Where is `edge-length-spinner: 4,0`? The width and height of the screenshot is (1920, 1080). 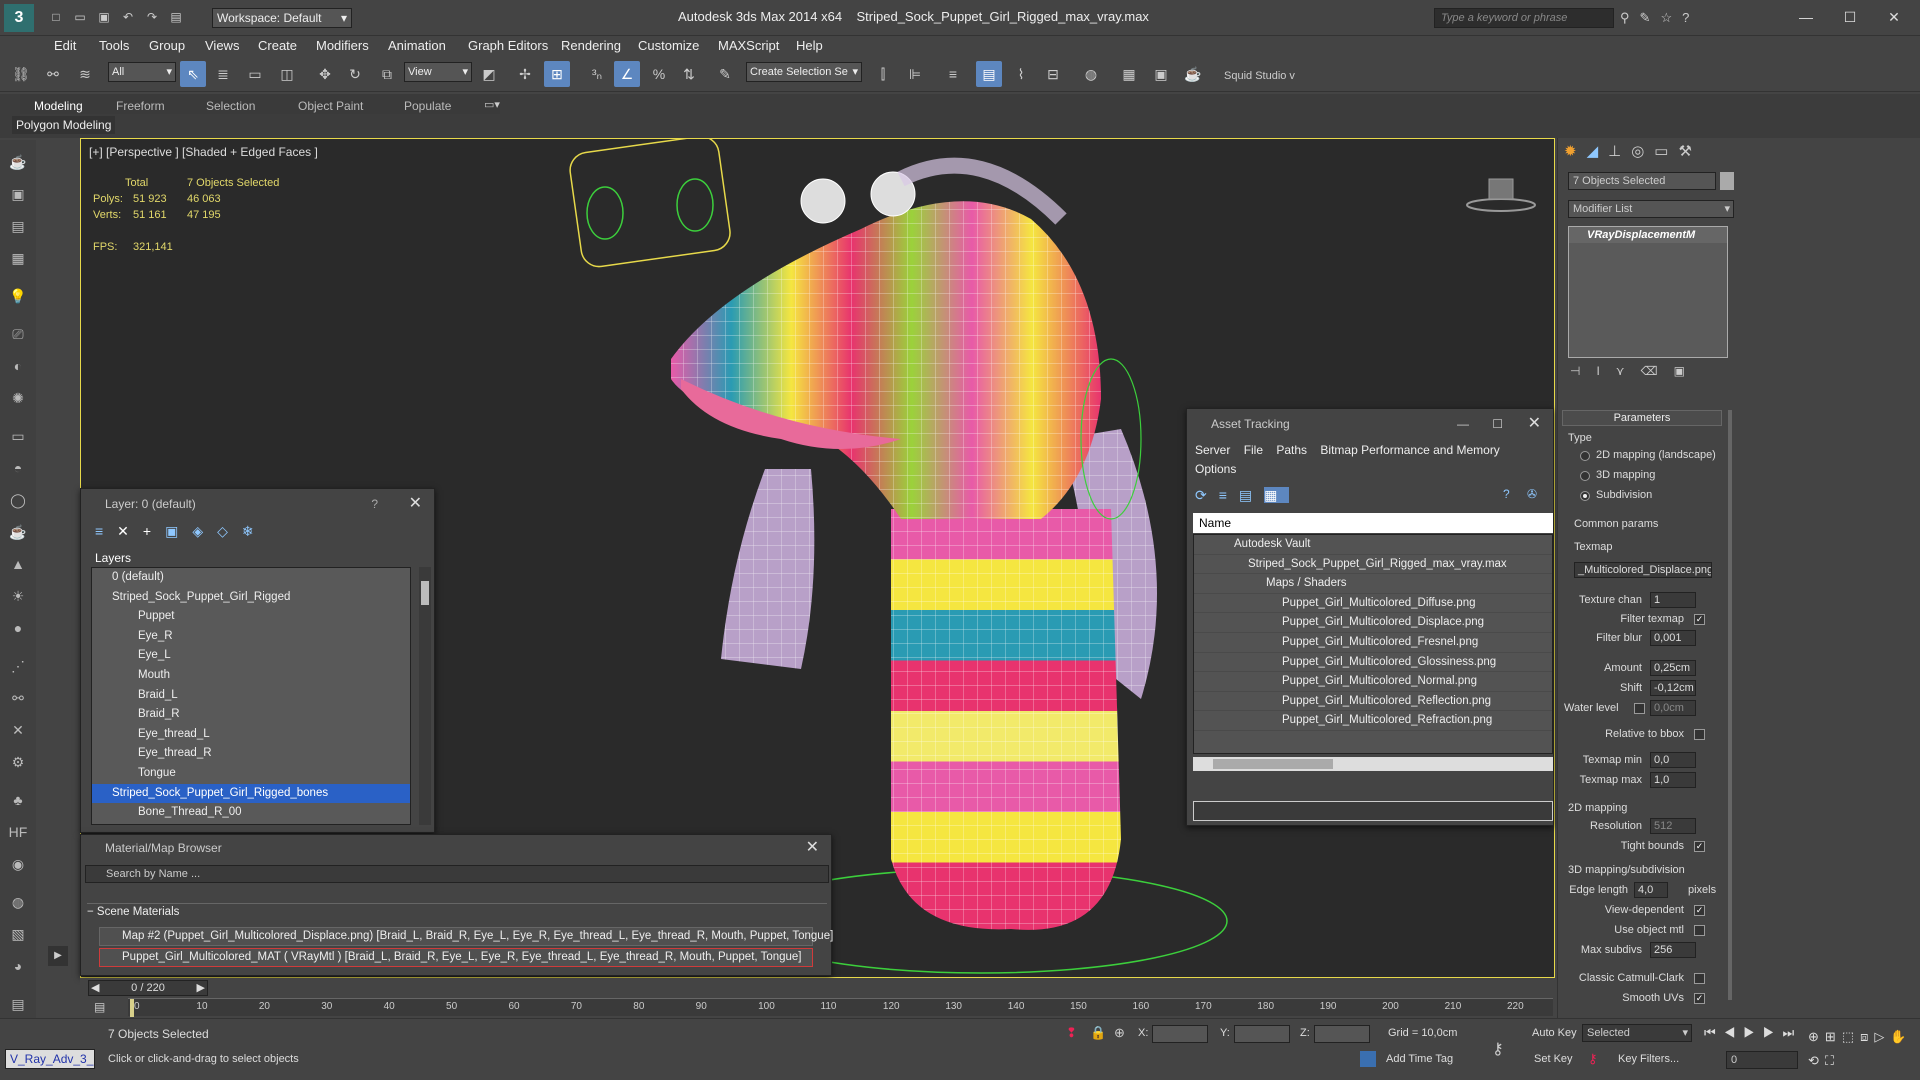
edge-length-spinner: 4,0 is located at coordinates (1651, 890).